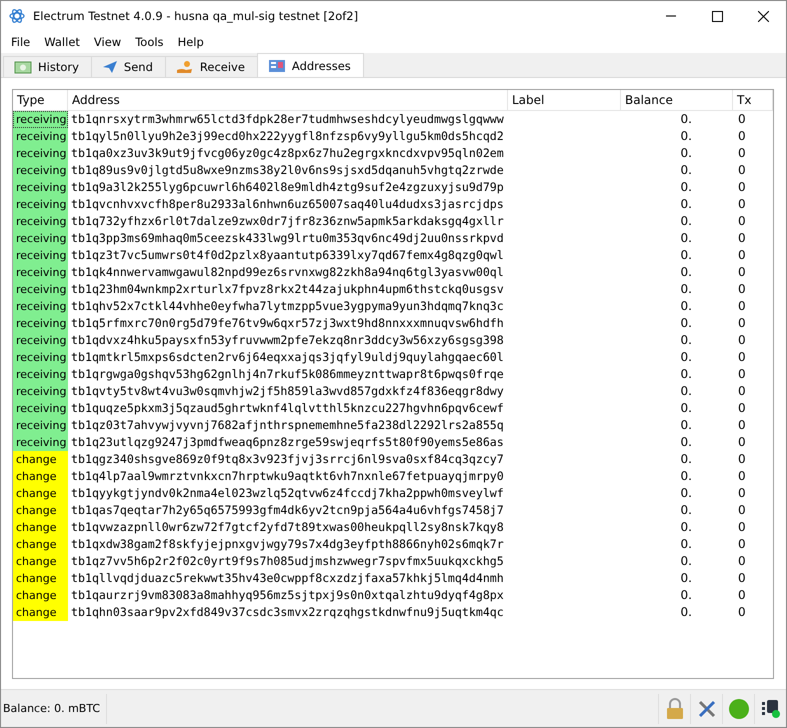  What do you see at coordinates (287, 204) in the screenshot?
I see `address-cell-text: tb1qvcnhvxvcfh8per8u2933al6nhwn6uz65007saq40lu4dudxs3jasrcjdps` at bounding box center [287, 204].